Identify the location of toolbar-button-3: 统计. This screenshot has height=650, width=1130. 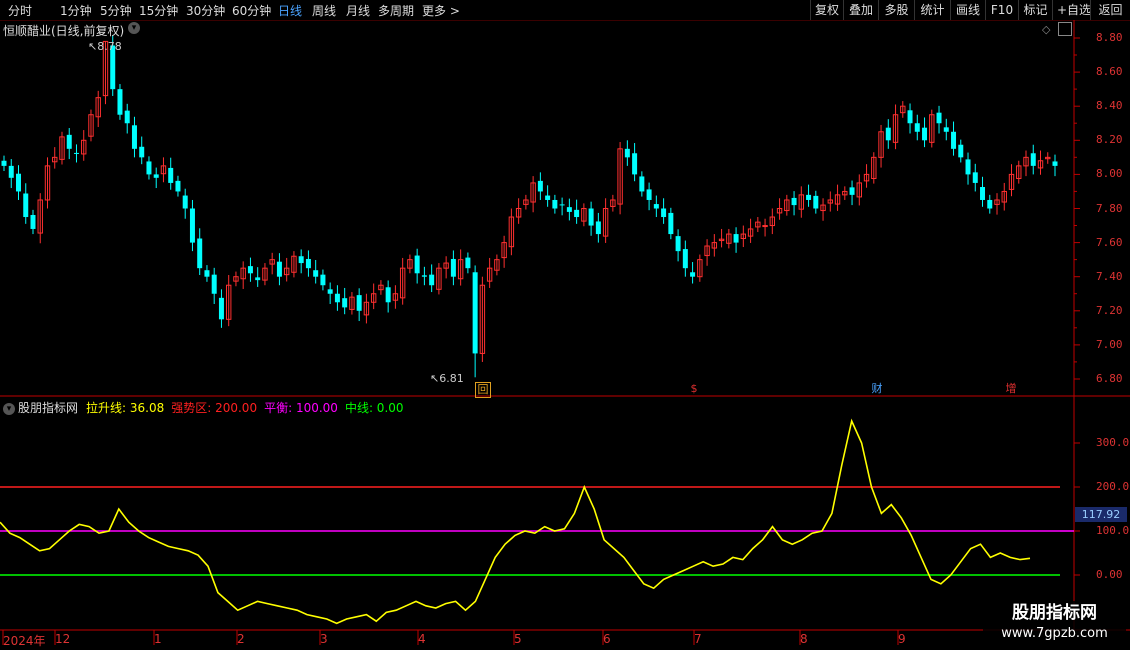
(932, 10).